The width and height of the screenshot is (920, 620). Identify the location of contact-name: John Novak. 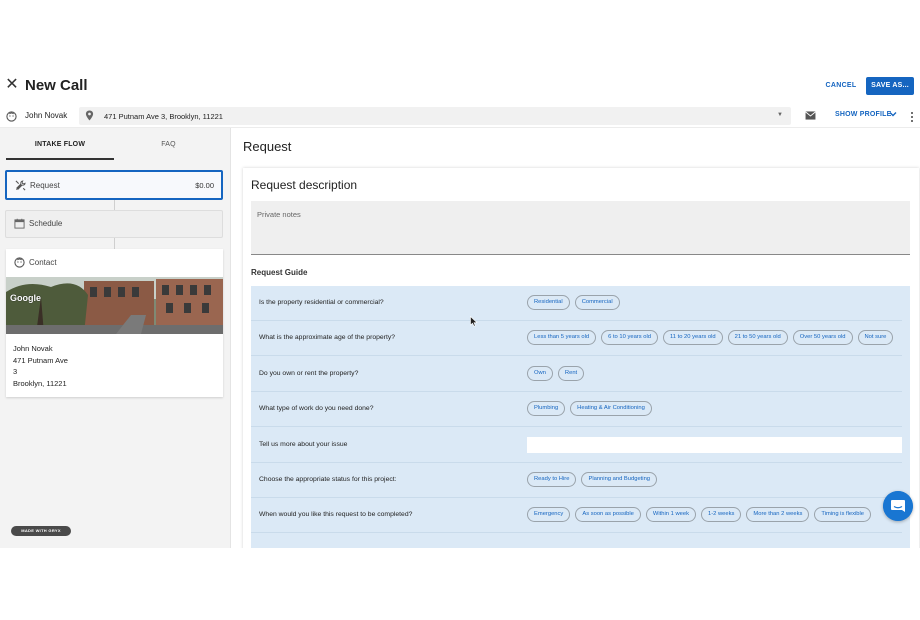
(33, 348).